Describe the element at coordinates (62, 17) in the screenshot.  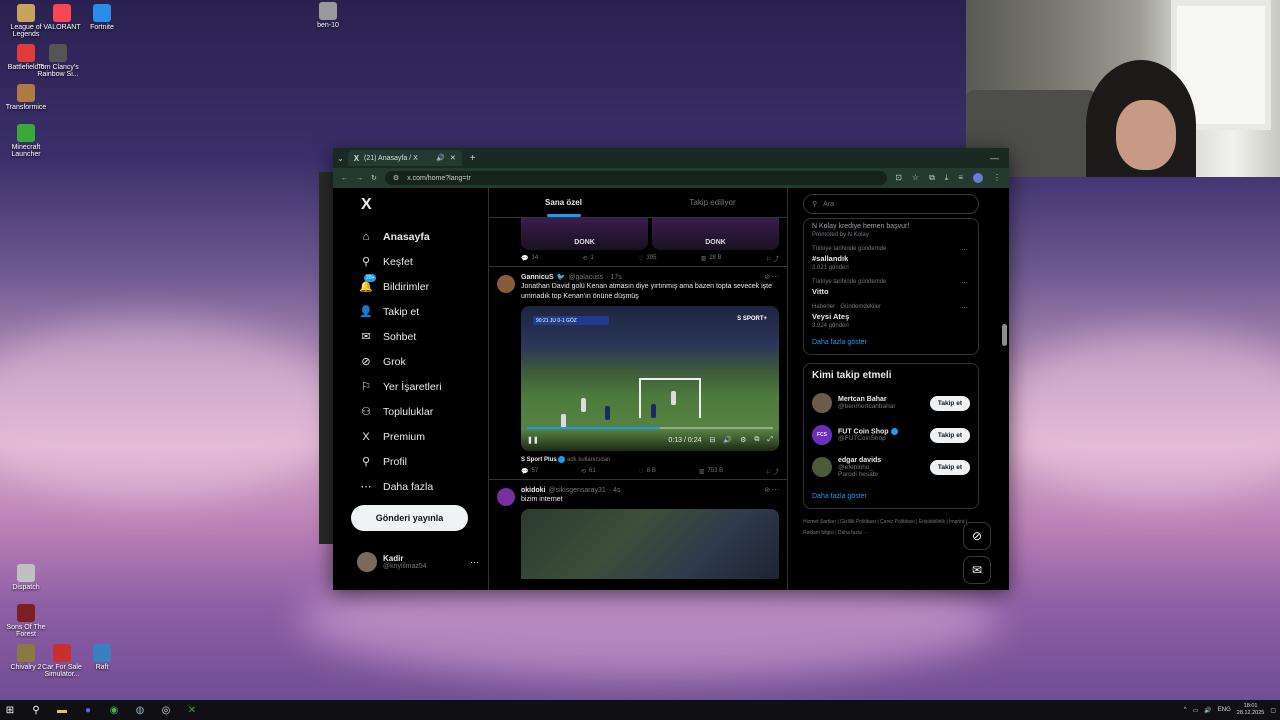
I see `desktop-icon: VALORANT` at that location.